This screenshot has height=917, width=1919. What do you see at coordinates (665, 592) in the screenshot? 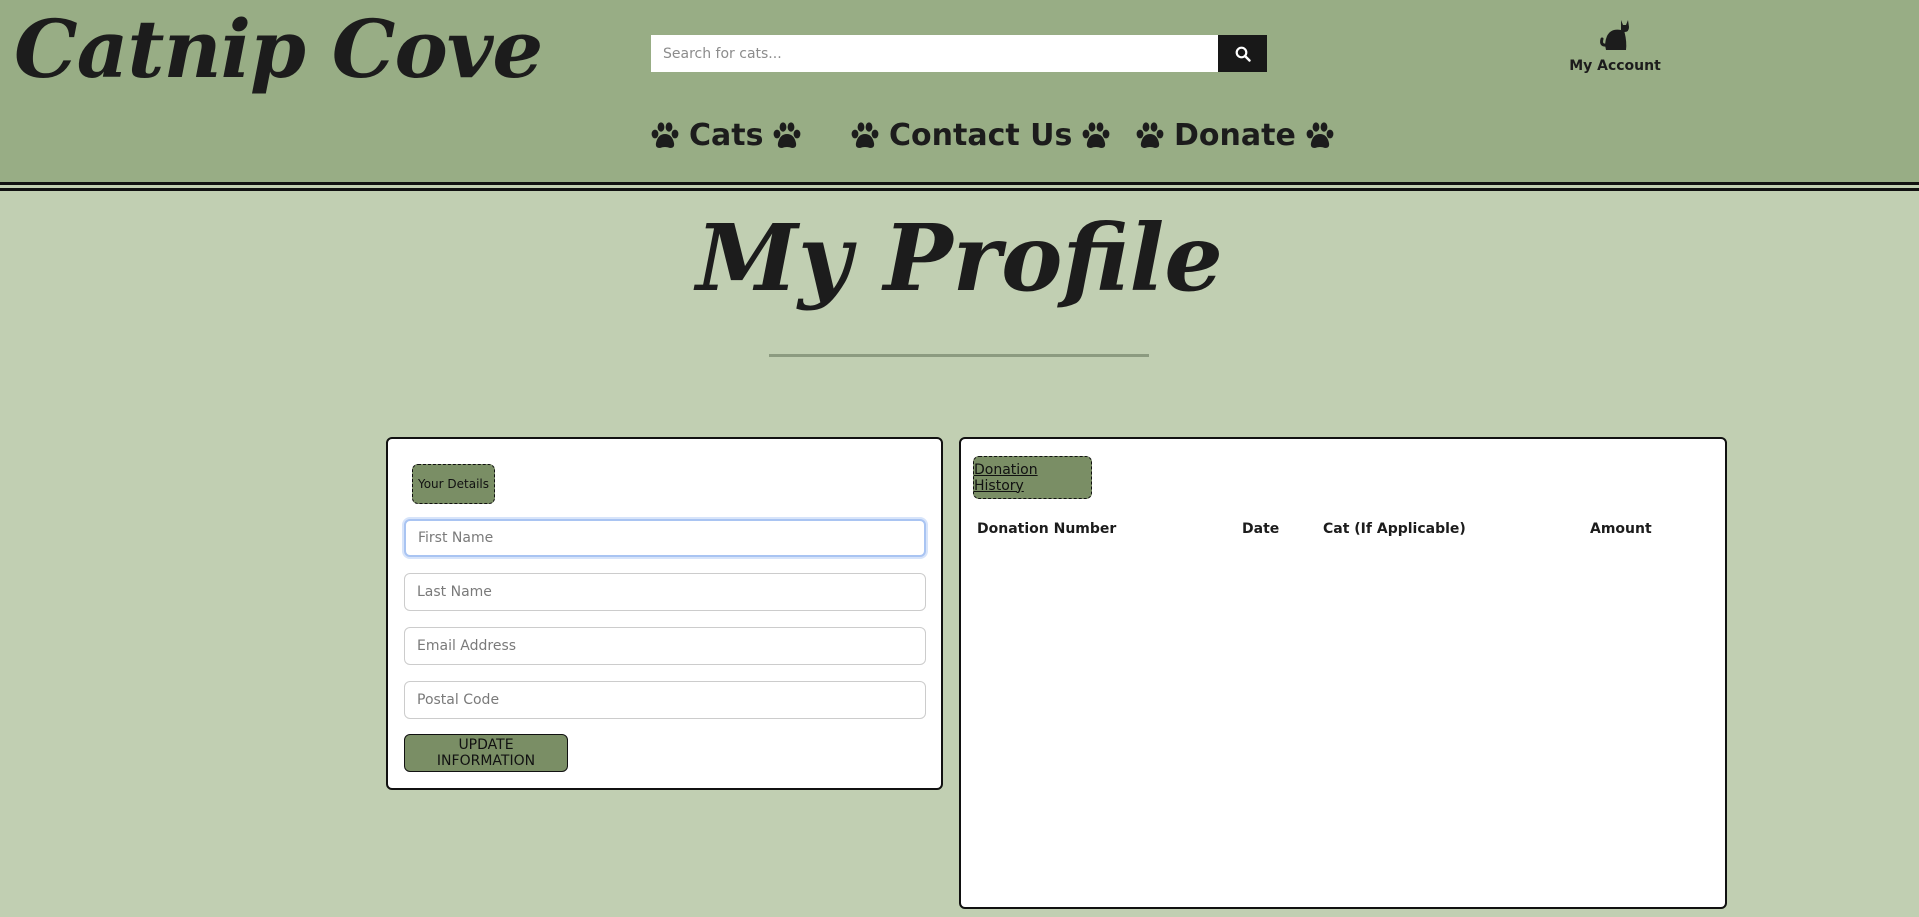
I see `last-name-field` at bounding box center [665, 592].